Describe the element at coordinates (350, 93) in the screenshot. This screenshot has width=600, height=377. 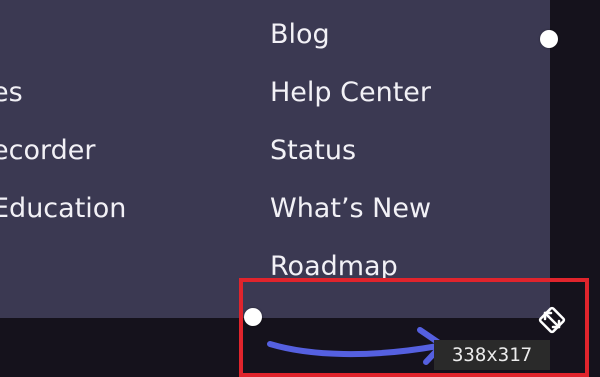
I see `menu-link-help-center: Help Center` at that location.